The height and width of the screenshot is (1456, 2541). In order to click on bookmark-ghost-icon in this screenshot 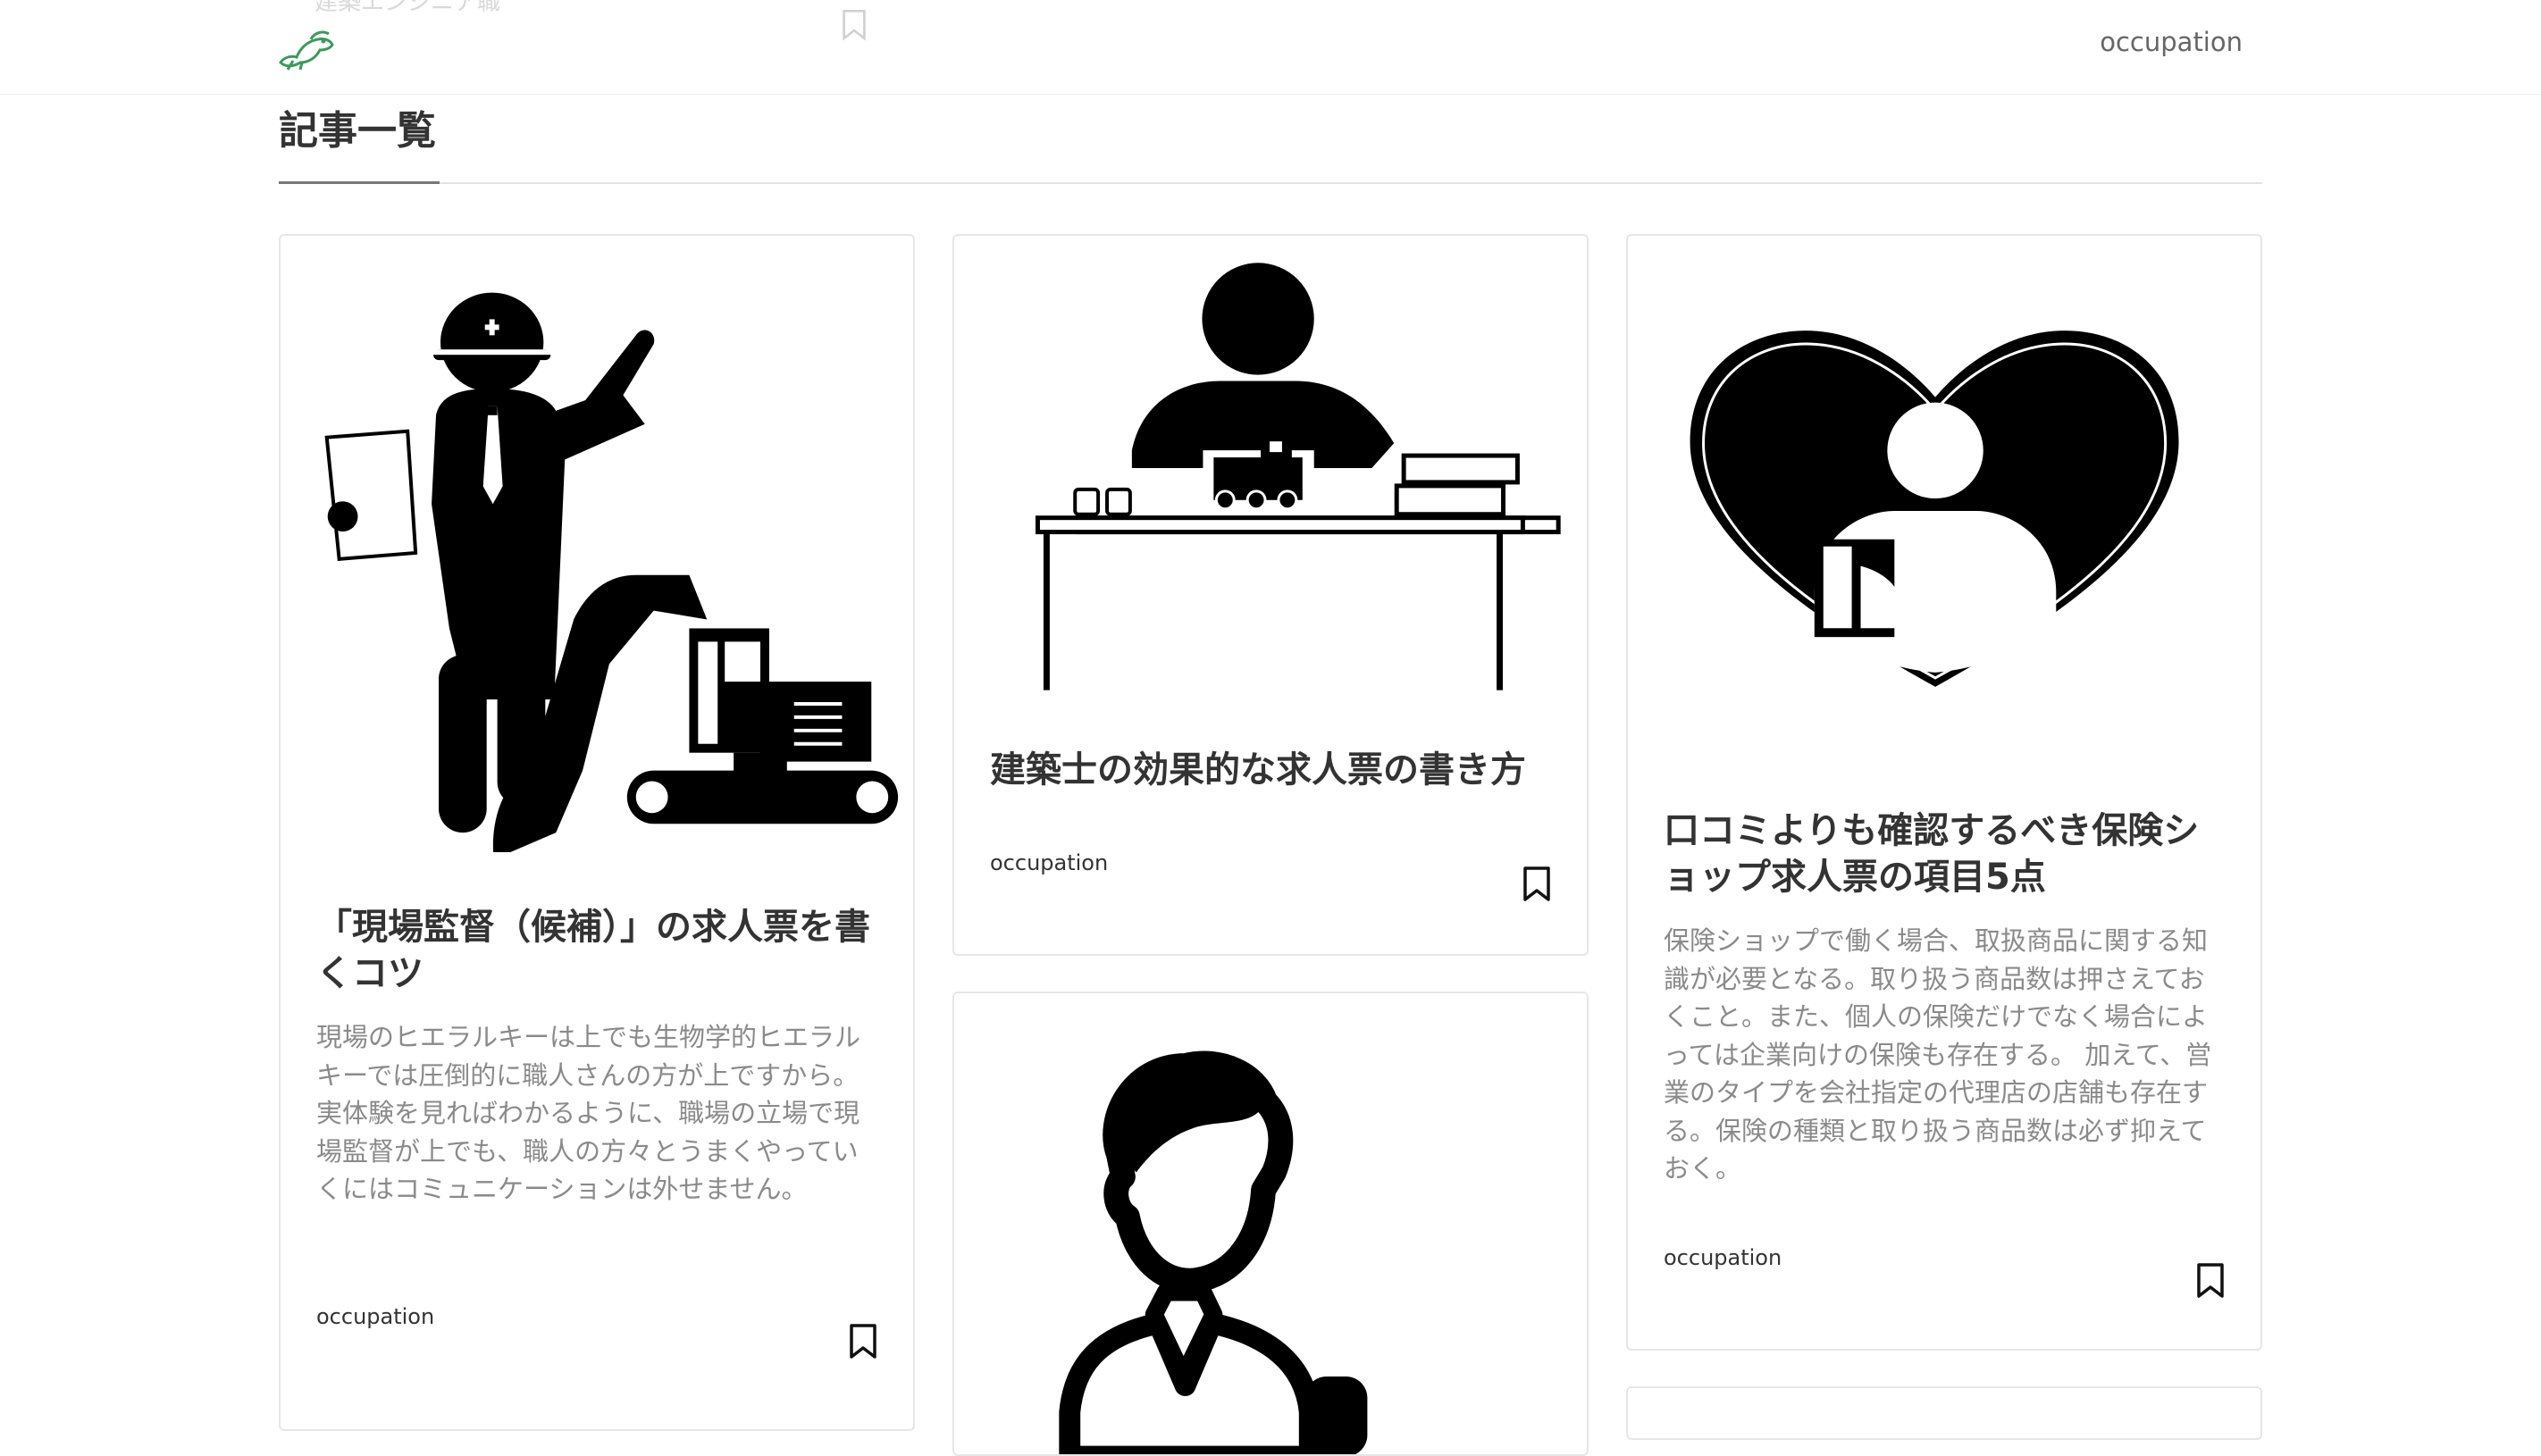, I will do `click(855, 25)`.